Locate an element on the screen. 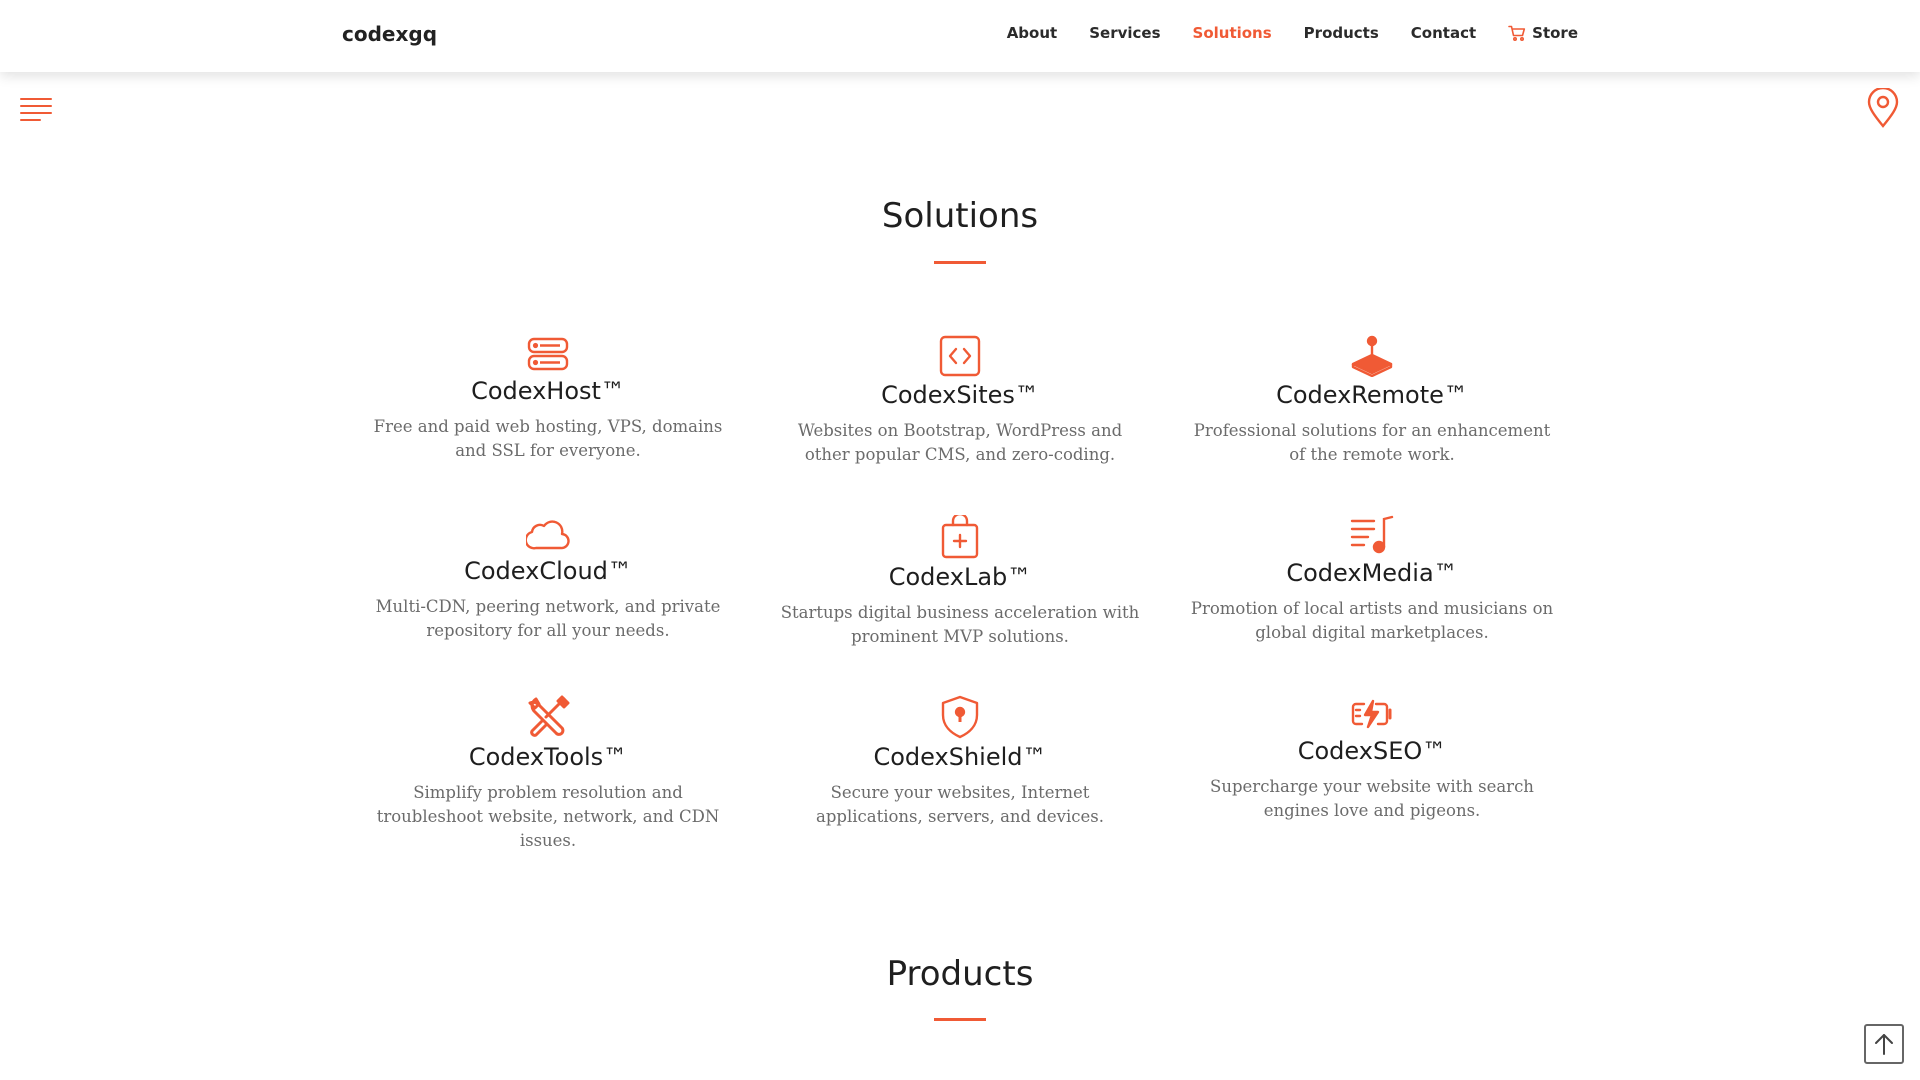 The image size is (1920, 1080). products-heading-underline is located at coordinates (960, 1019).